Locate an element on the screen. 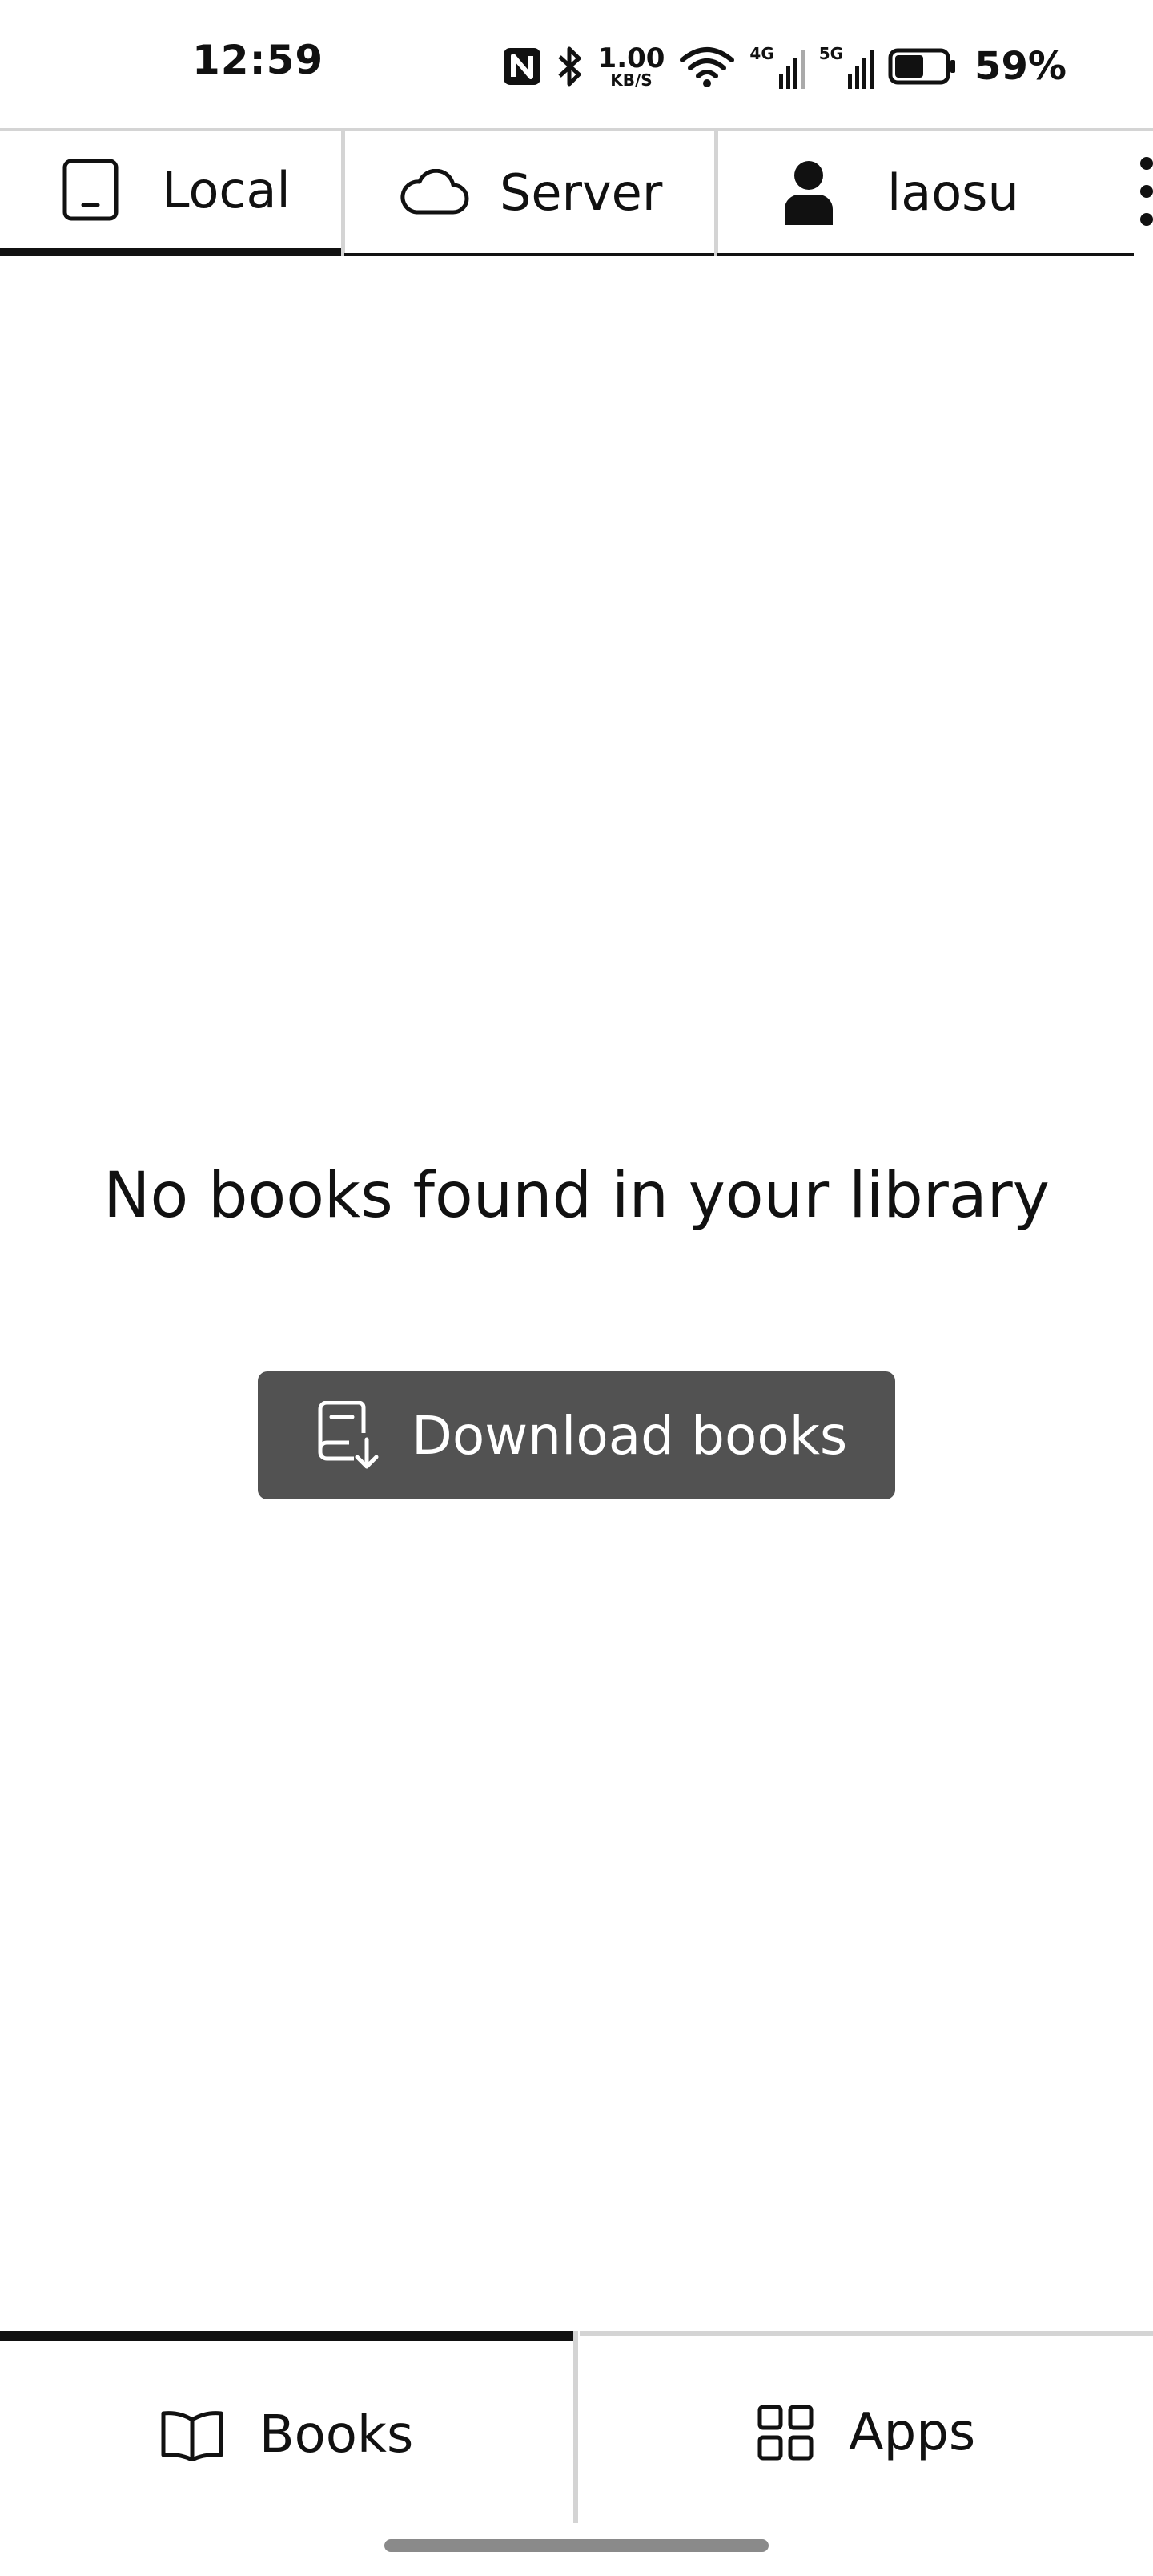  nfc-icon is located at coordinates (522, 66).